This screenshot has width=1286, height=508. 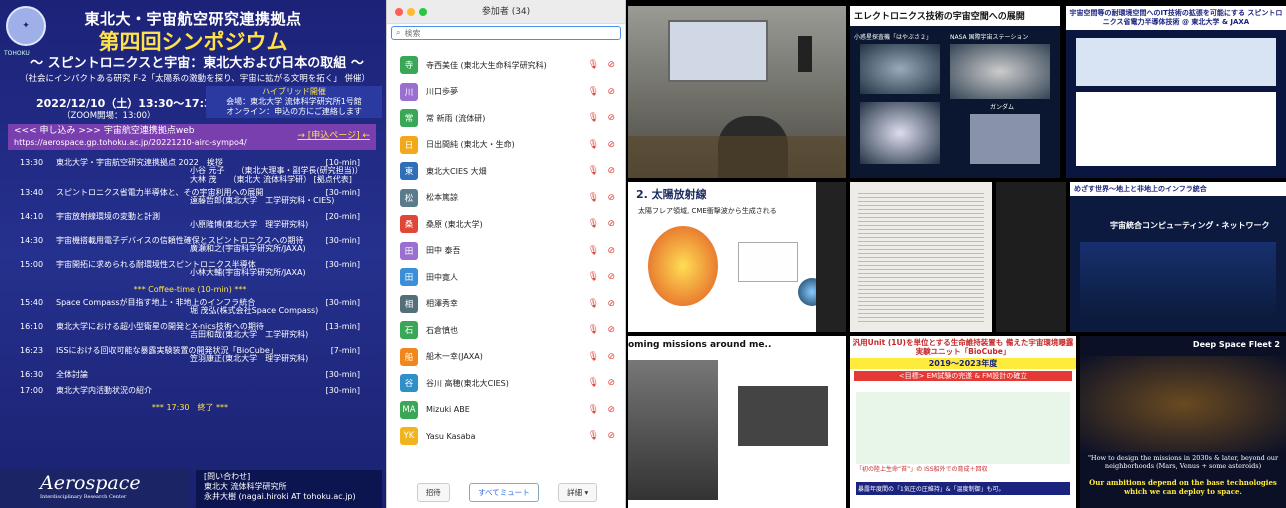 What do you see at coordinates (506, 436) in the screenshot?
I see `participant-item: YK Yasu Kasaba 🎙 ⊘` at bounding box center [506, 436].